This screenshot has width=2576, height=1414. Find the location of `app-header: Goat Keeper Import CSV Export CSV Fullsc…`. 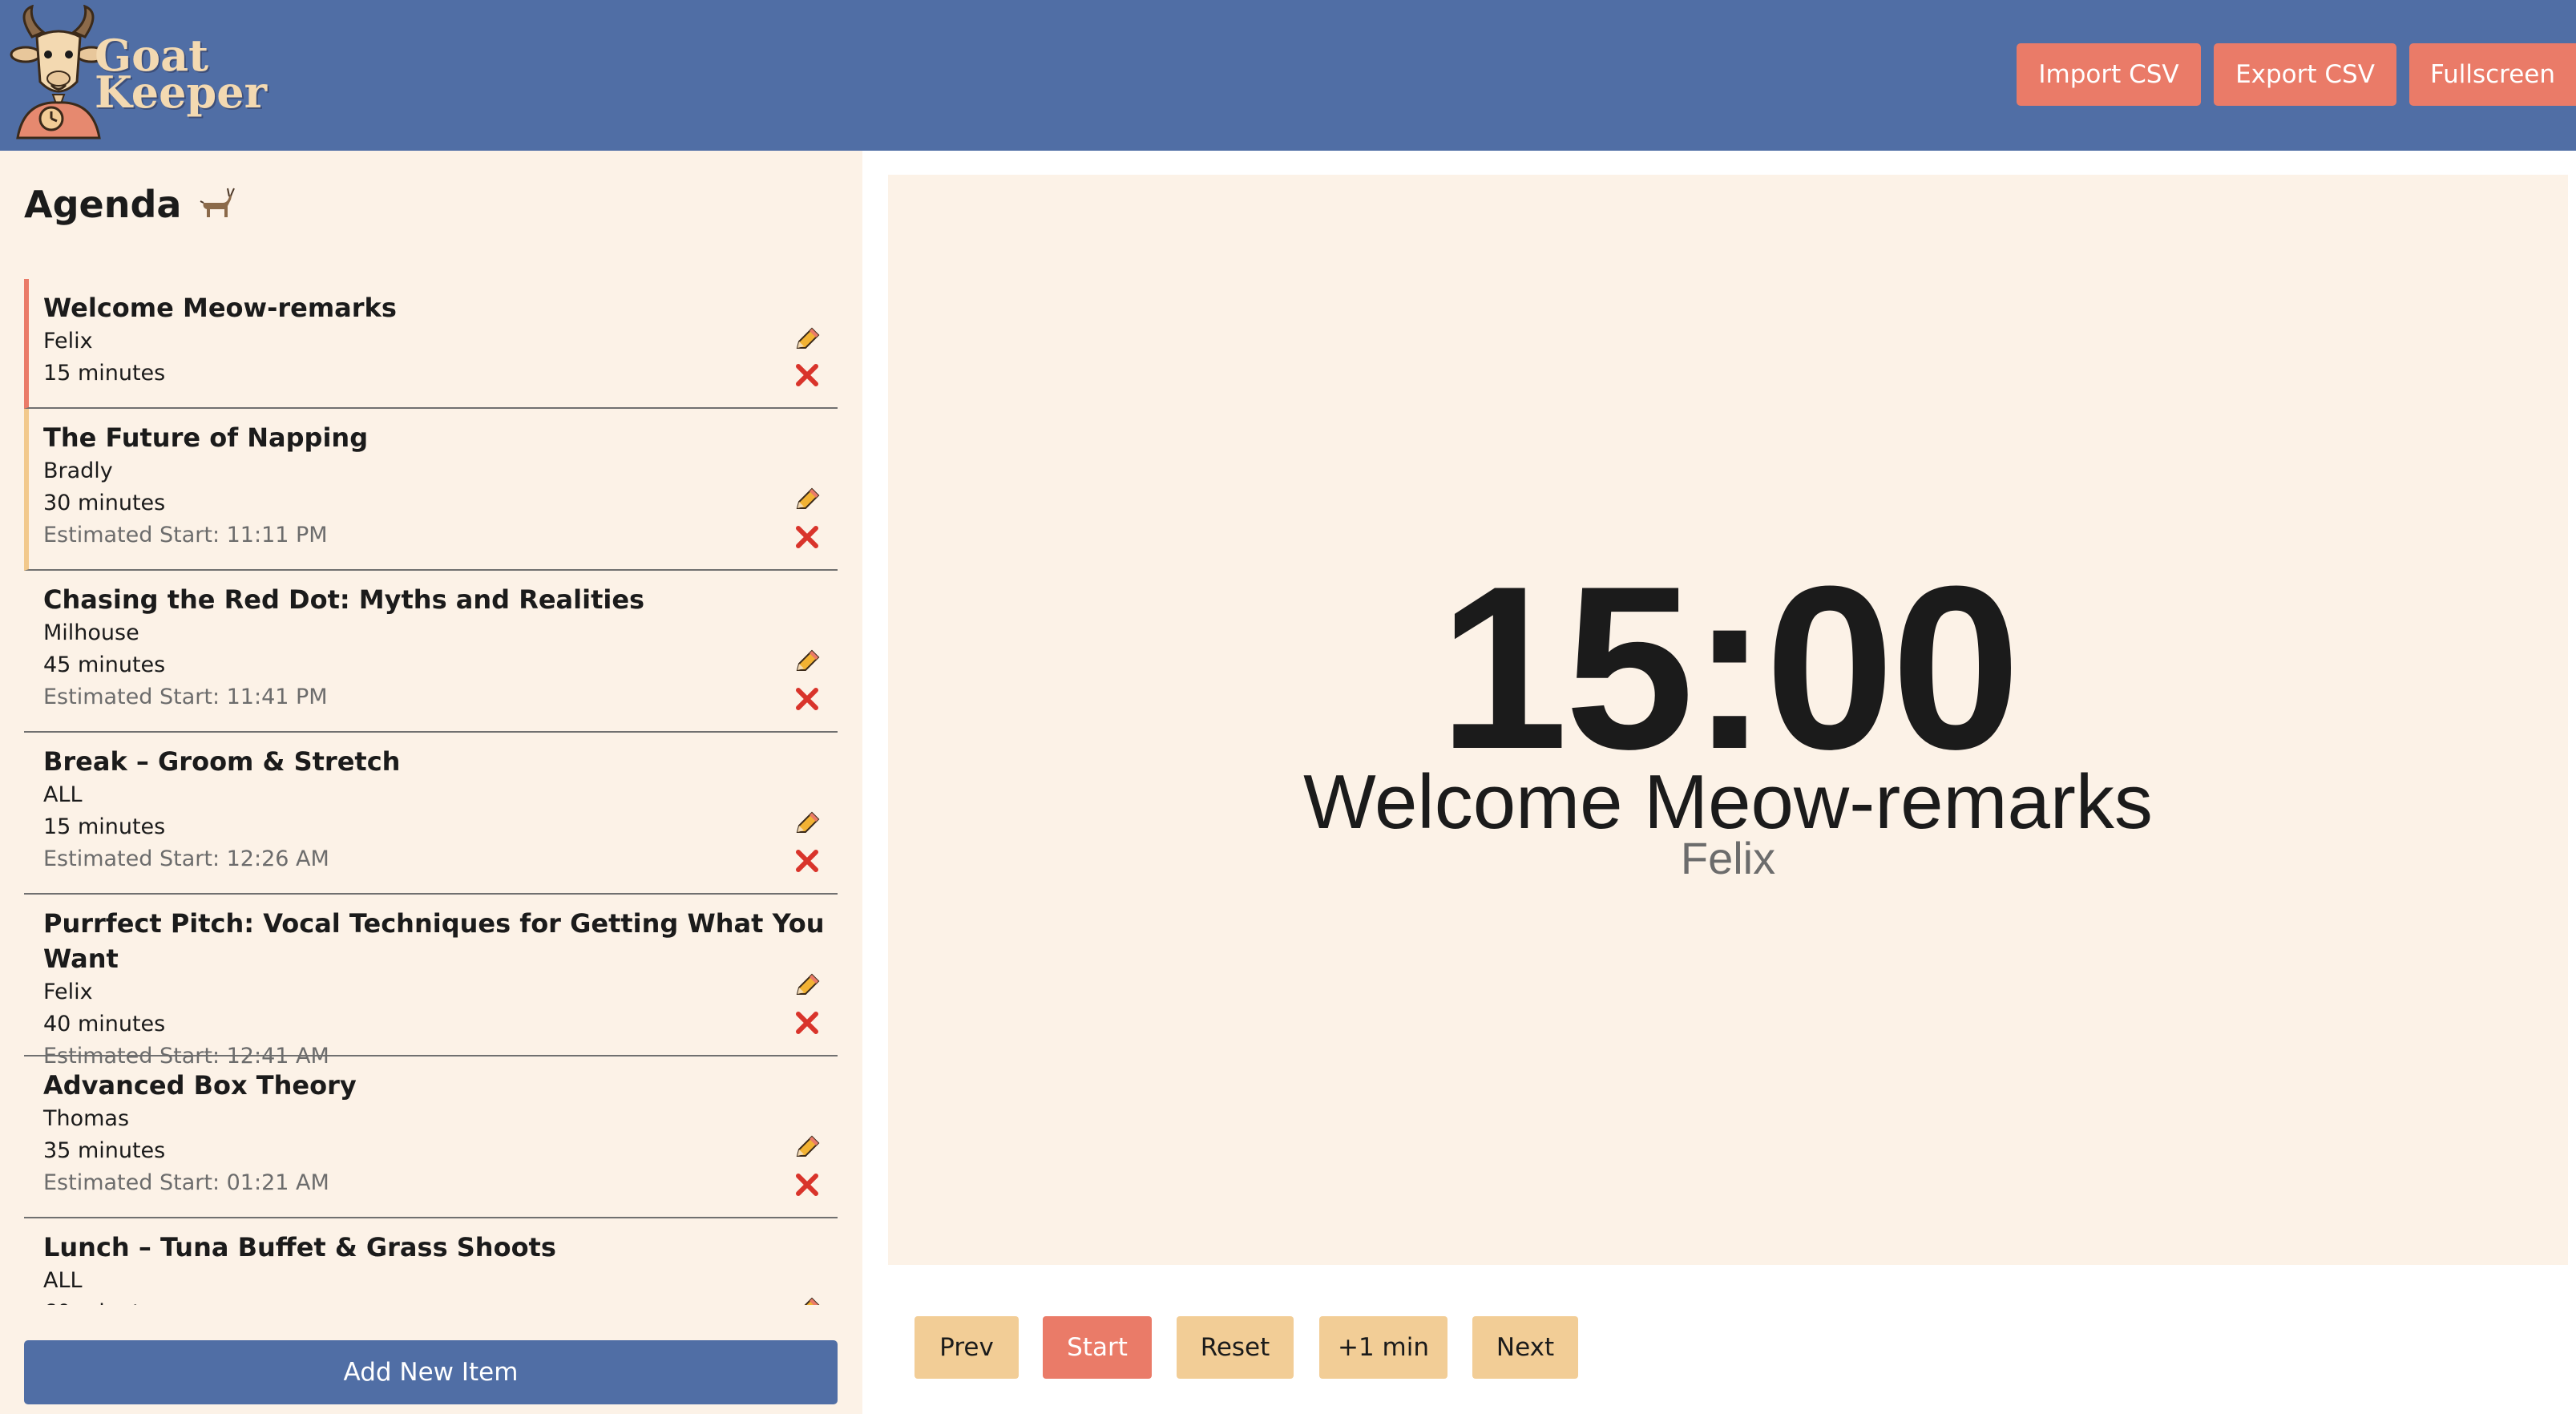

app-header: Goat Keeper Import CSV Export CSV Fullsc… is located at coordinates (1288, 75).